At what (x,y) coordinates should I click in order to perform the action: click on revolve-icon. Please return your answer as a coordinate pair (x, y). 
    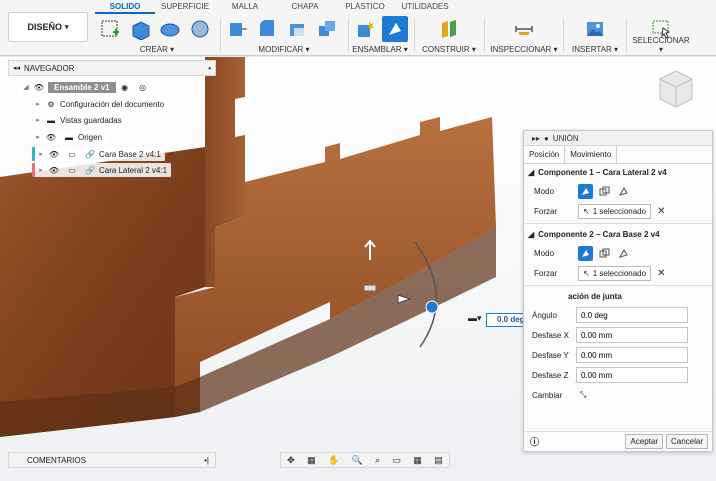
    Looking at the image, I should click on (170, 29).